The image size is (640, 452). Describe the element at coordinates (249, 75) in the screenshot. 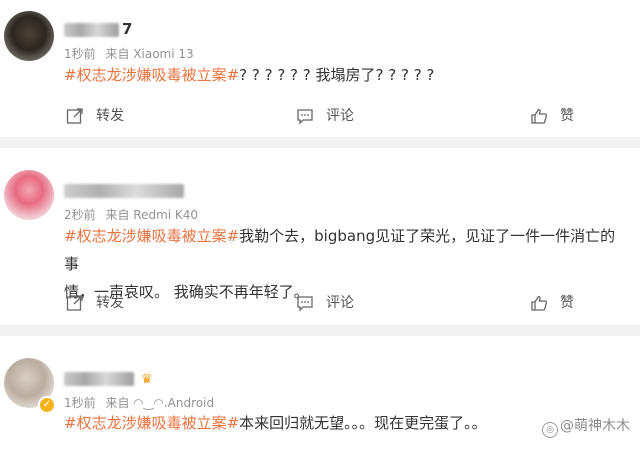

I see `comment-text: #权志龙涉嫌吸毒被立案#? ? ? ? ? ? 我塌房了? ? ? ? ?` at that location.